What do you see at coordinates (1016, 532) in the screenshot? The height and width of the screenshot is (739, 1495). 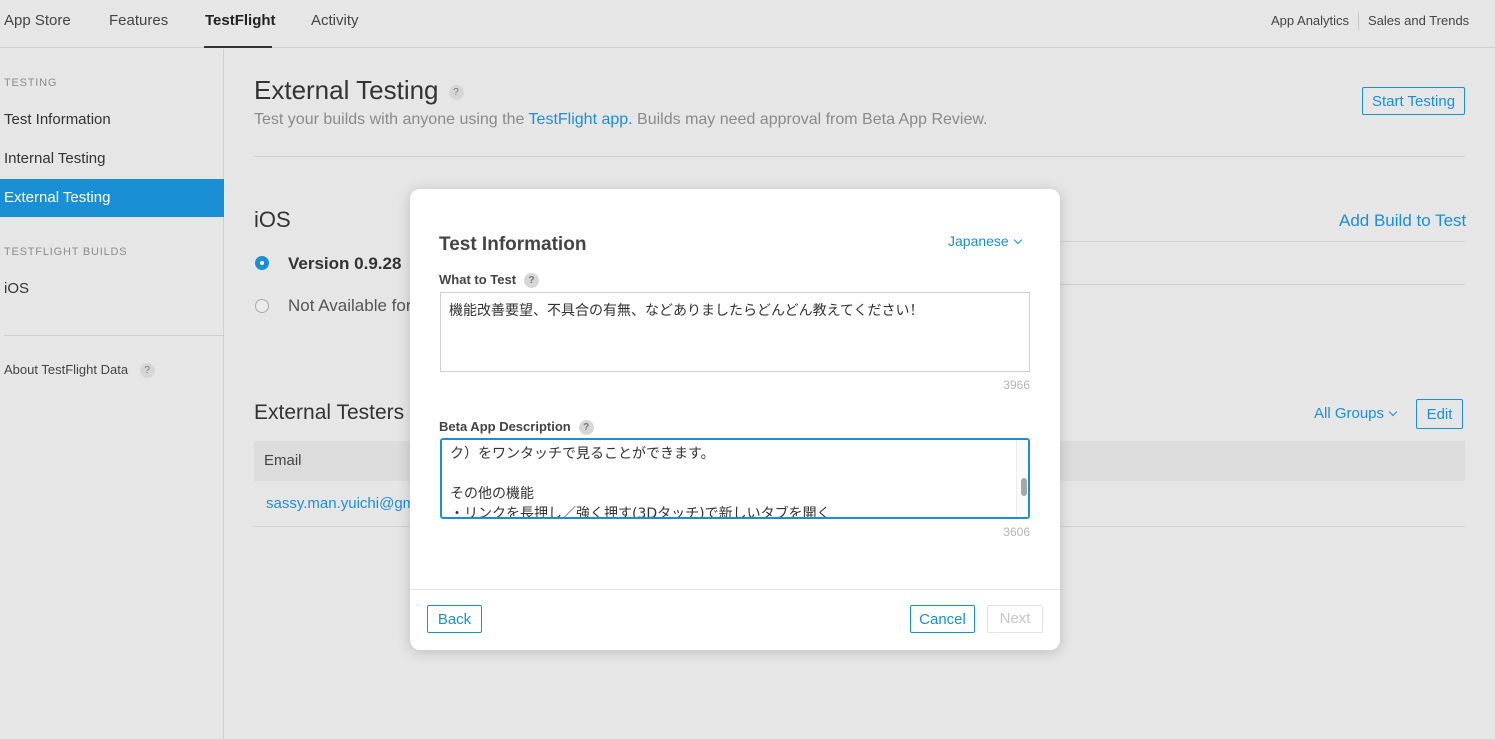 I see `beta-desc-counter: 3606` at bounding box center [1016, 532].